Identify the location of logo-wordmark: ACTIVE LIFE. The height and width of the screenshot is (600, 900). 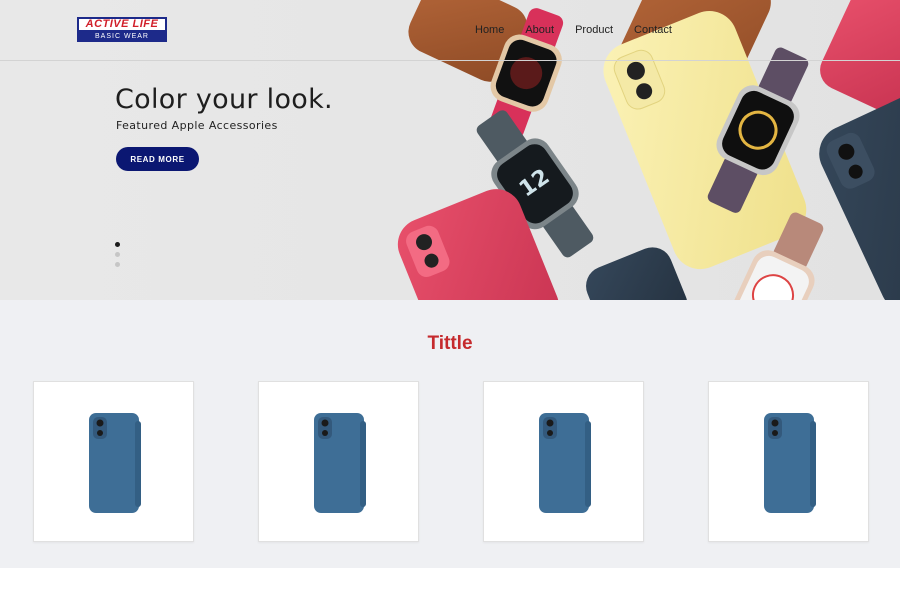
(122, 24).